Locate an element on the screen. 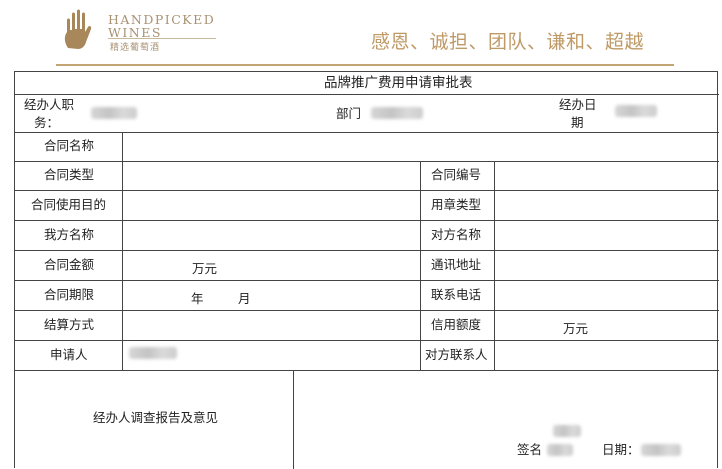 The height and width of the screenshot is (469, 722). settlement-label: 结算方式 is located at coordinates (69, 324).